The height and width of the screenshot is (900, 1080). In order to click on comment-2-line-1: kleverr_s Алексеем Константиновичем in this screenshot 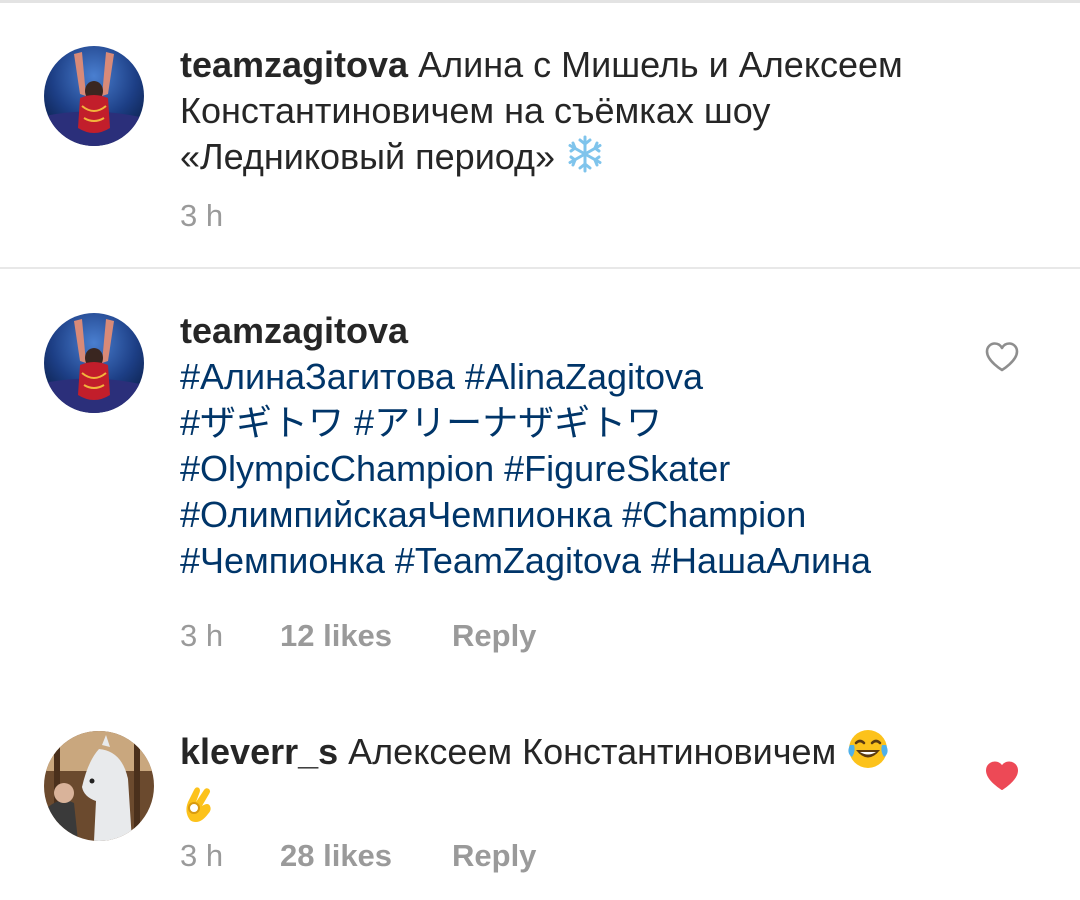, I will do `click(570, 754)`.